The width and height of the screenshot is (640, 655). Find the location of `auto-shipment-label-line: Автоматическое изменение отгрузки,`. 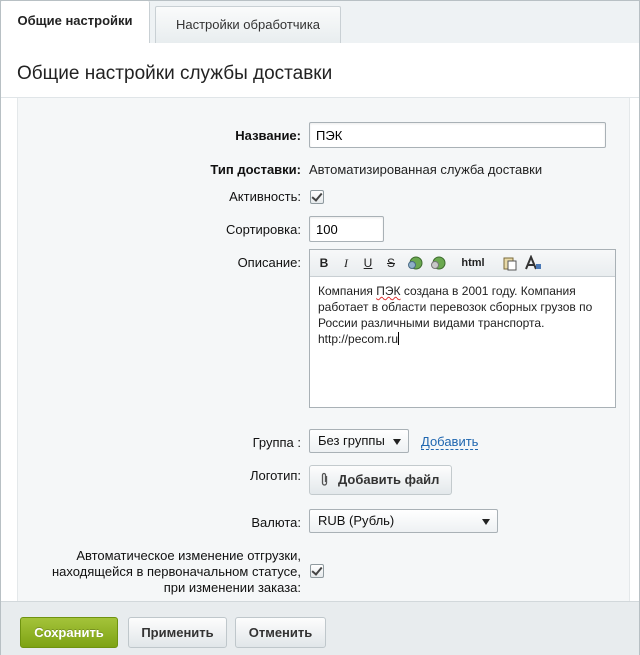

auto-shipment-label-line: Автоматическое изменение отгрузки, is located at coordinates (188, 555).